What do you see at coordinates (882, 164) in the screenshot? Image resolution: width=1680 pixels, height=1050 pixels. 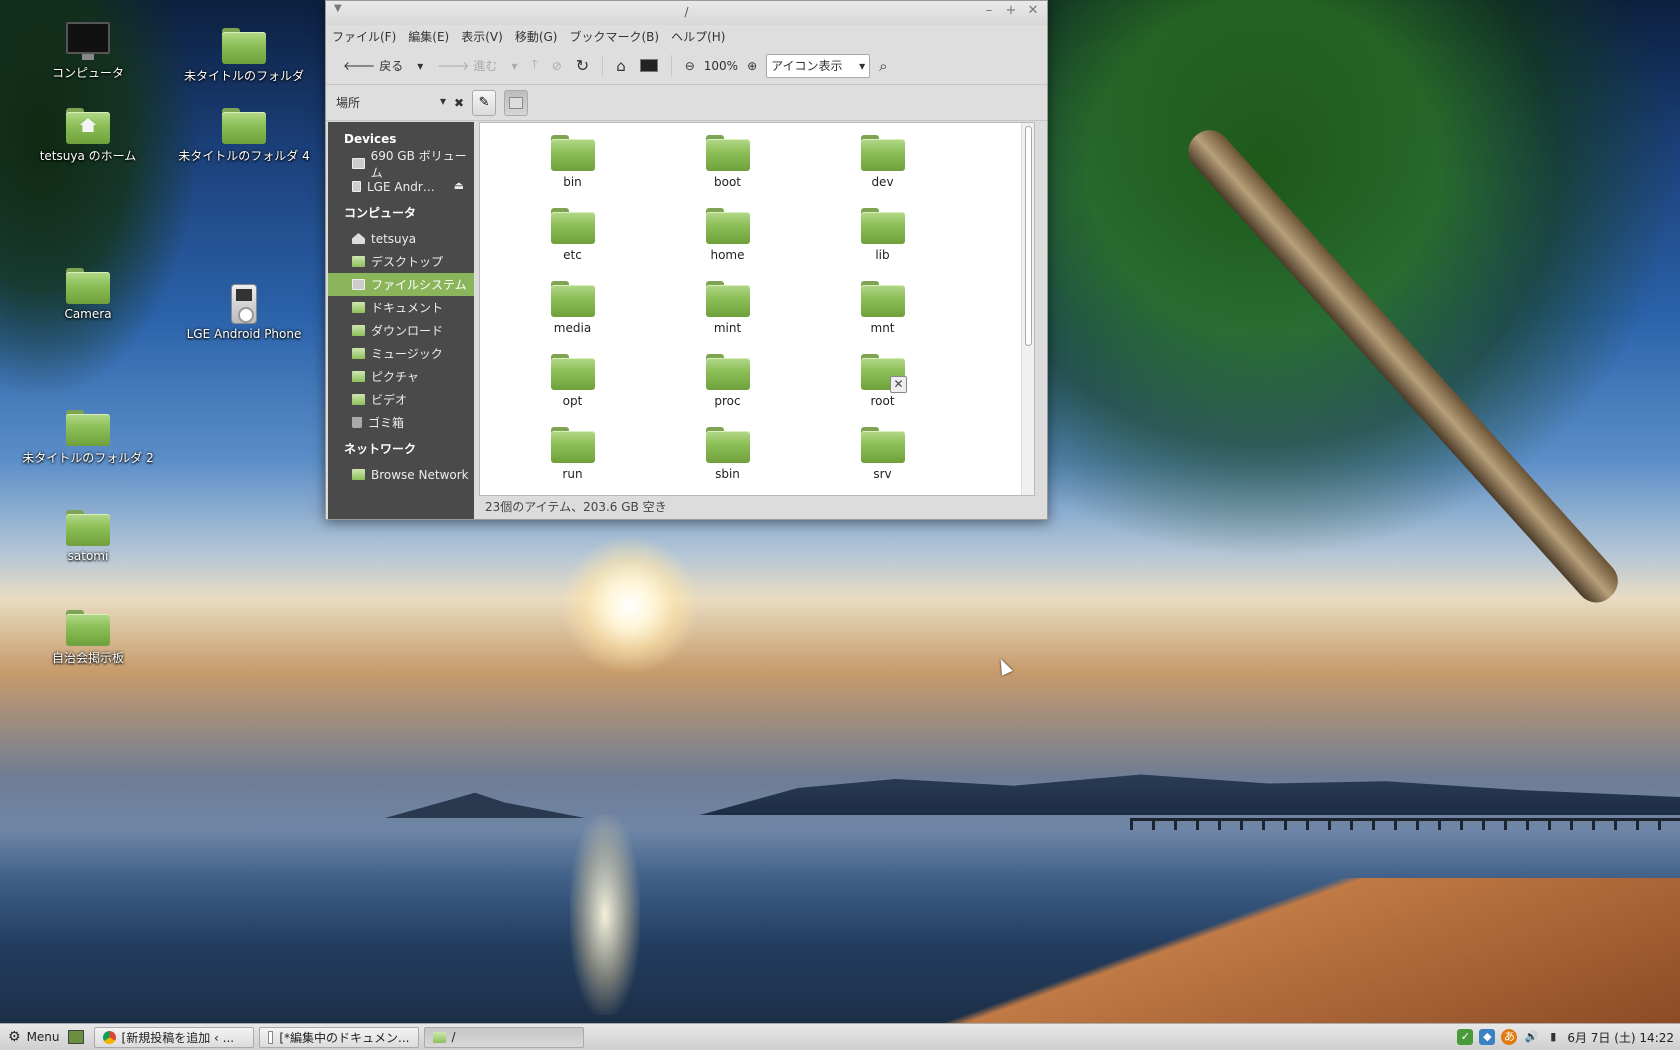 I see `file-item-dev: dev` at bounding box center [882, 164].